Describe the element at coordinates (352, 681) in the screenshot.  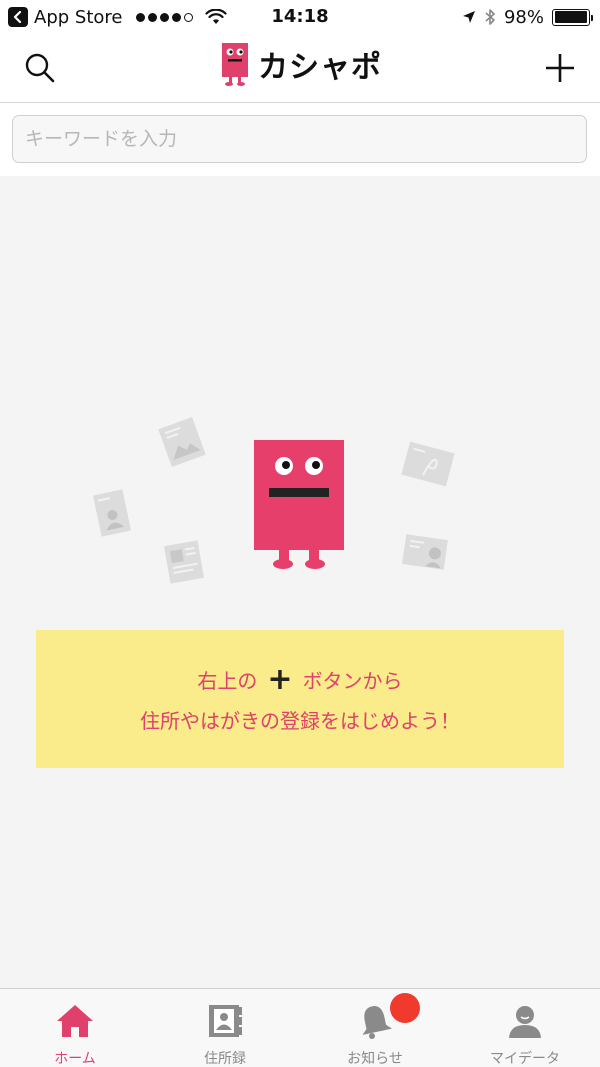
I see `banner-suffix: ボタンから` at that location.